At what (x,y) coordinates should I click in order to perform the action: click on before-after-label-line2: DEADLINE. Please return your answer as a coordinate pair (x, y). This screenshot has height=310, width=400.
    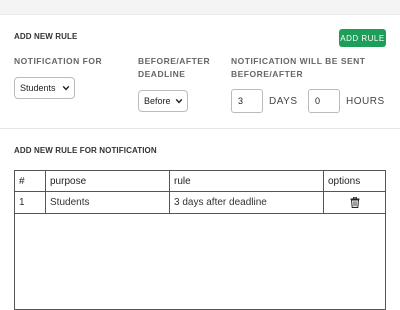
    Looking at the image, I should click on (162, 74).